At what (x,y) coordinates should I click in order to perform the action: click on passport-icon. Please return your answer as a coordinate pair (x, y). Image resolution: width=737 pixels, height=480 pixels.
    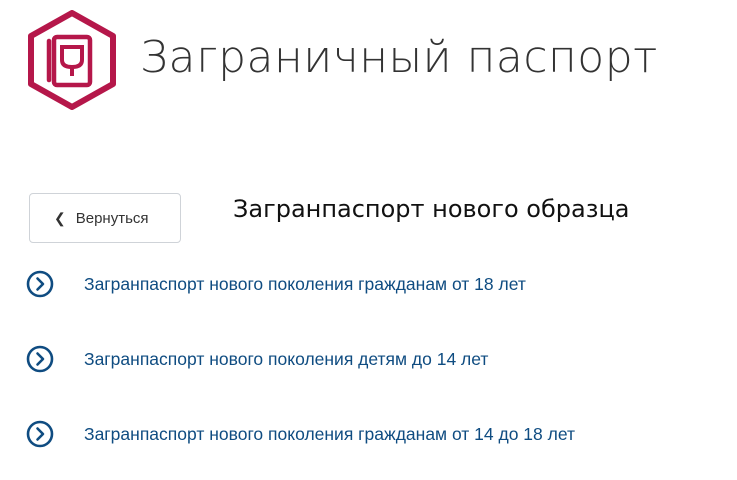
    Looking at the image, I should click on (72, 60).